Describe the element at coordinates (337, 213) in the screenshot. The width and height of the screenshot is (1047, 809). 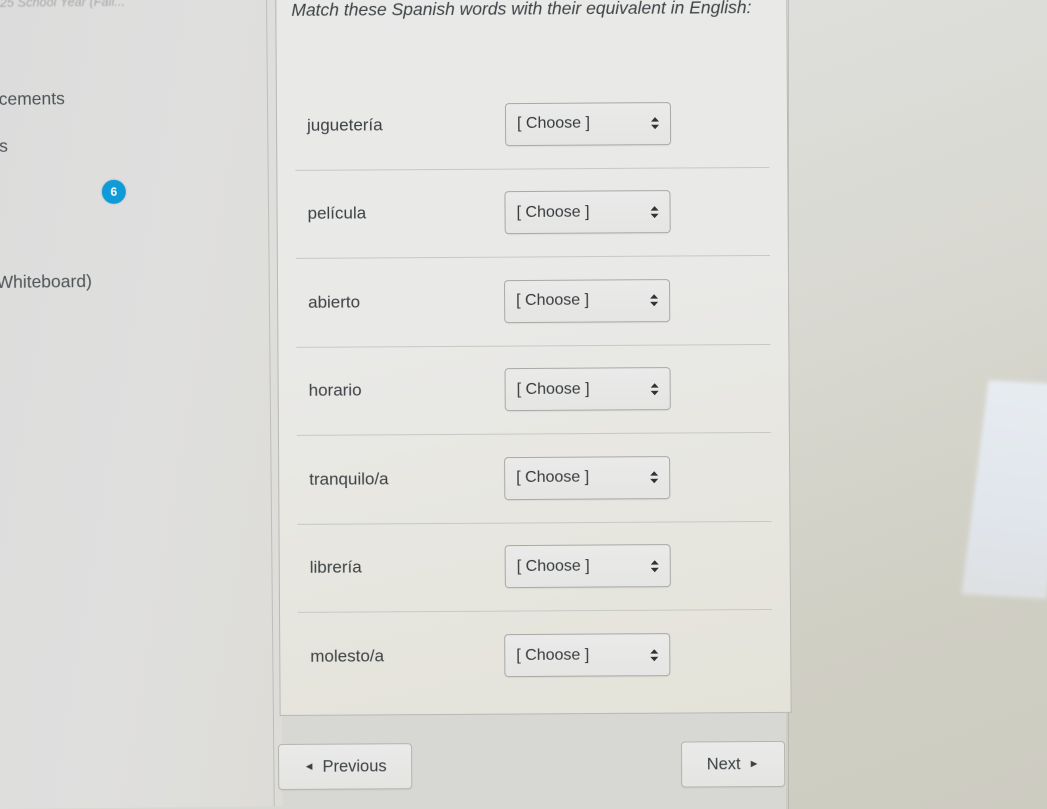
I see `spanish-term: película` at that location.